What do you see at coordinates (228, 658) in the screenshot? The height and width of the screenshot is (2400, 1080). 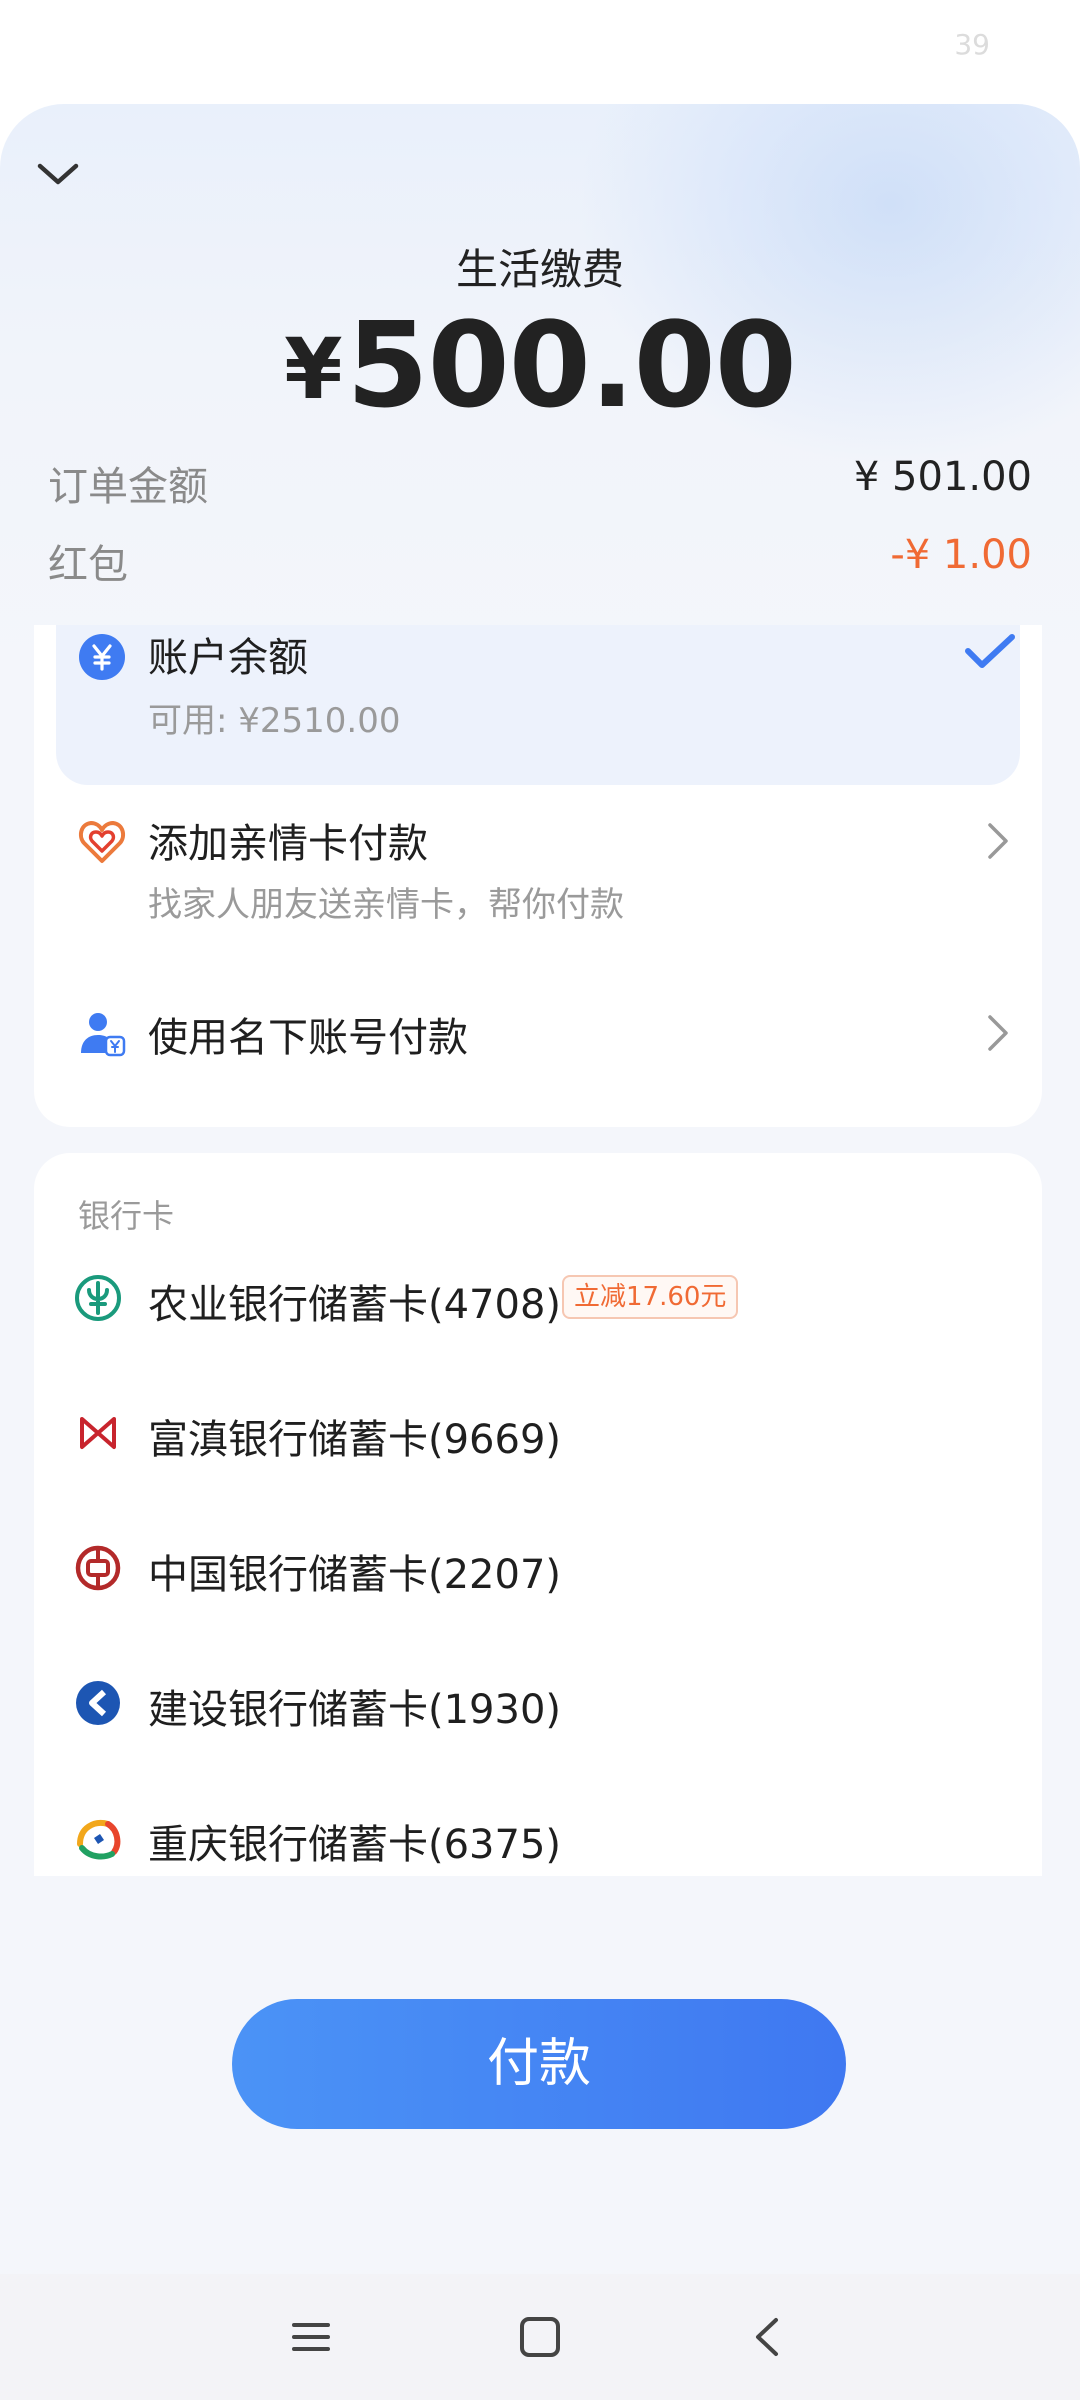 I see `balance-title: 账户余额` at bounding box center [228, 658].